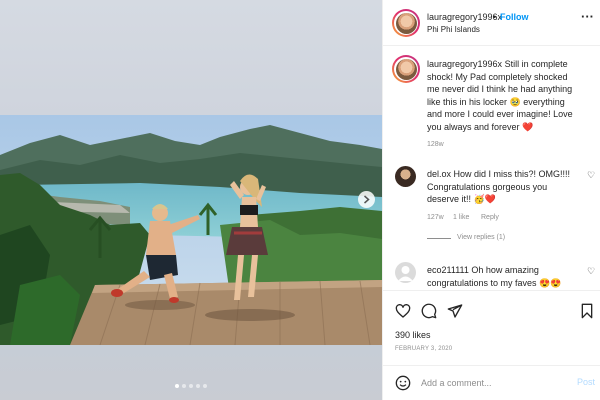 The image size is (600, 400). Describe the element at coordinates (491, 305) in the screenshot. I see `action-bar` at that location.